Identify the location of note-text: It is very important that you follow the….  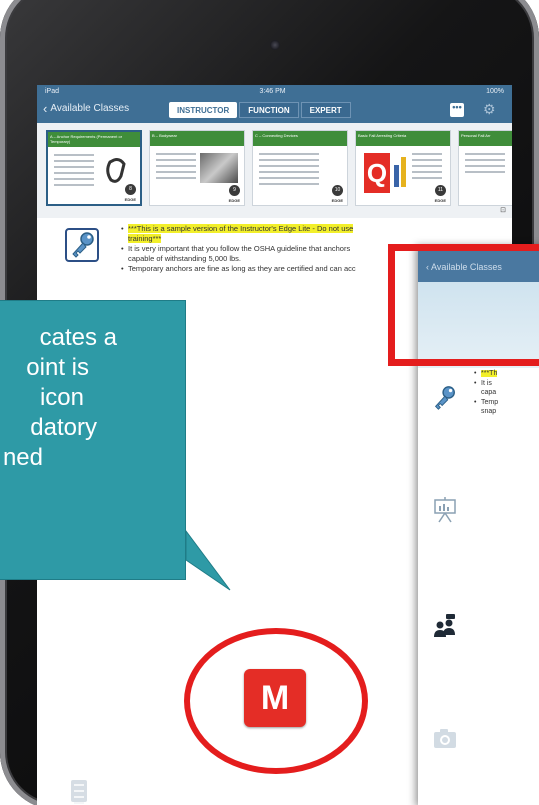
(239, 248).